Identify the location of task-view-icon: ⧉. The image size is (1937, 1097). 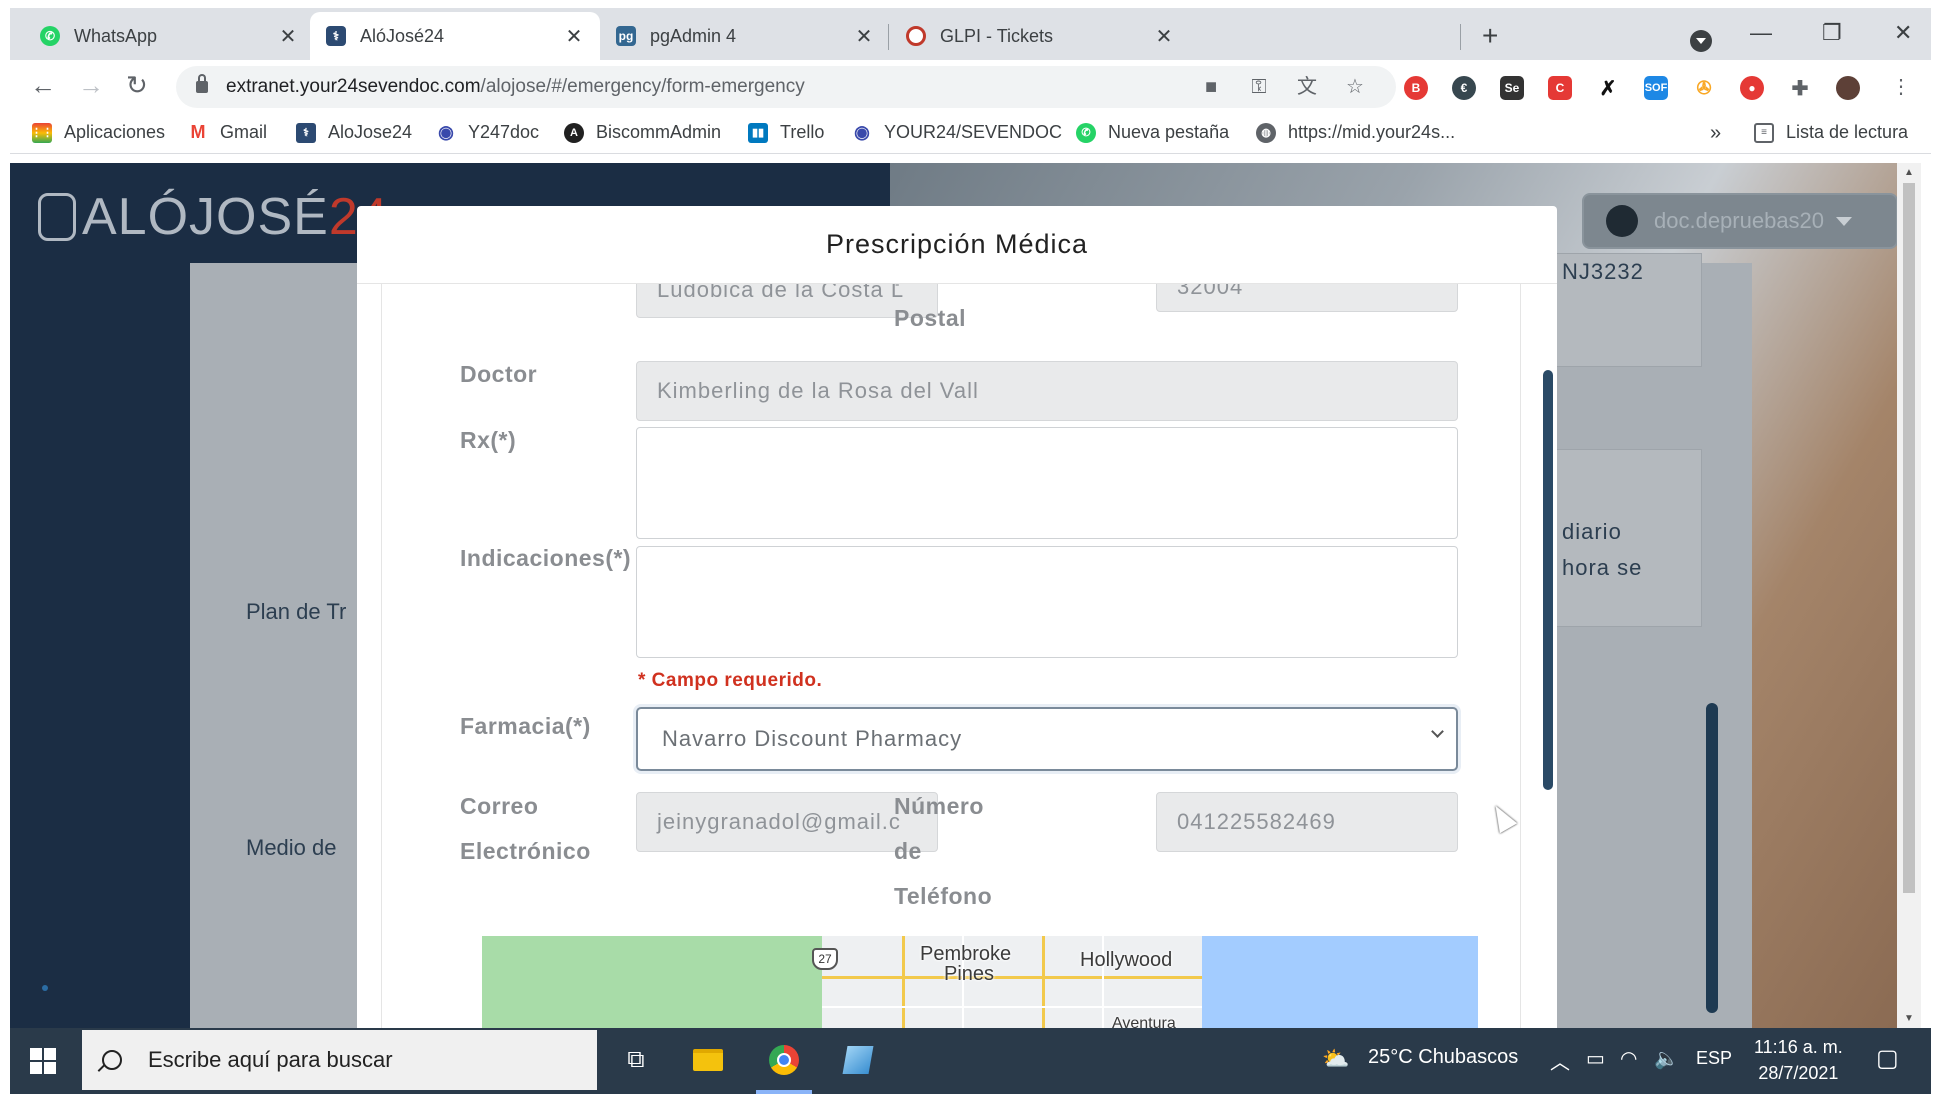
(636, 1060).